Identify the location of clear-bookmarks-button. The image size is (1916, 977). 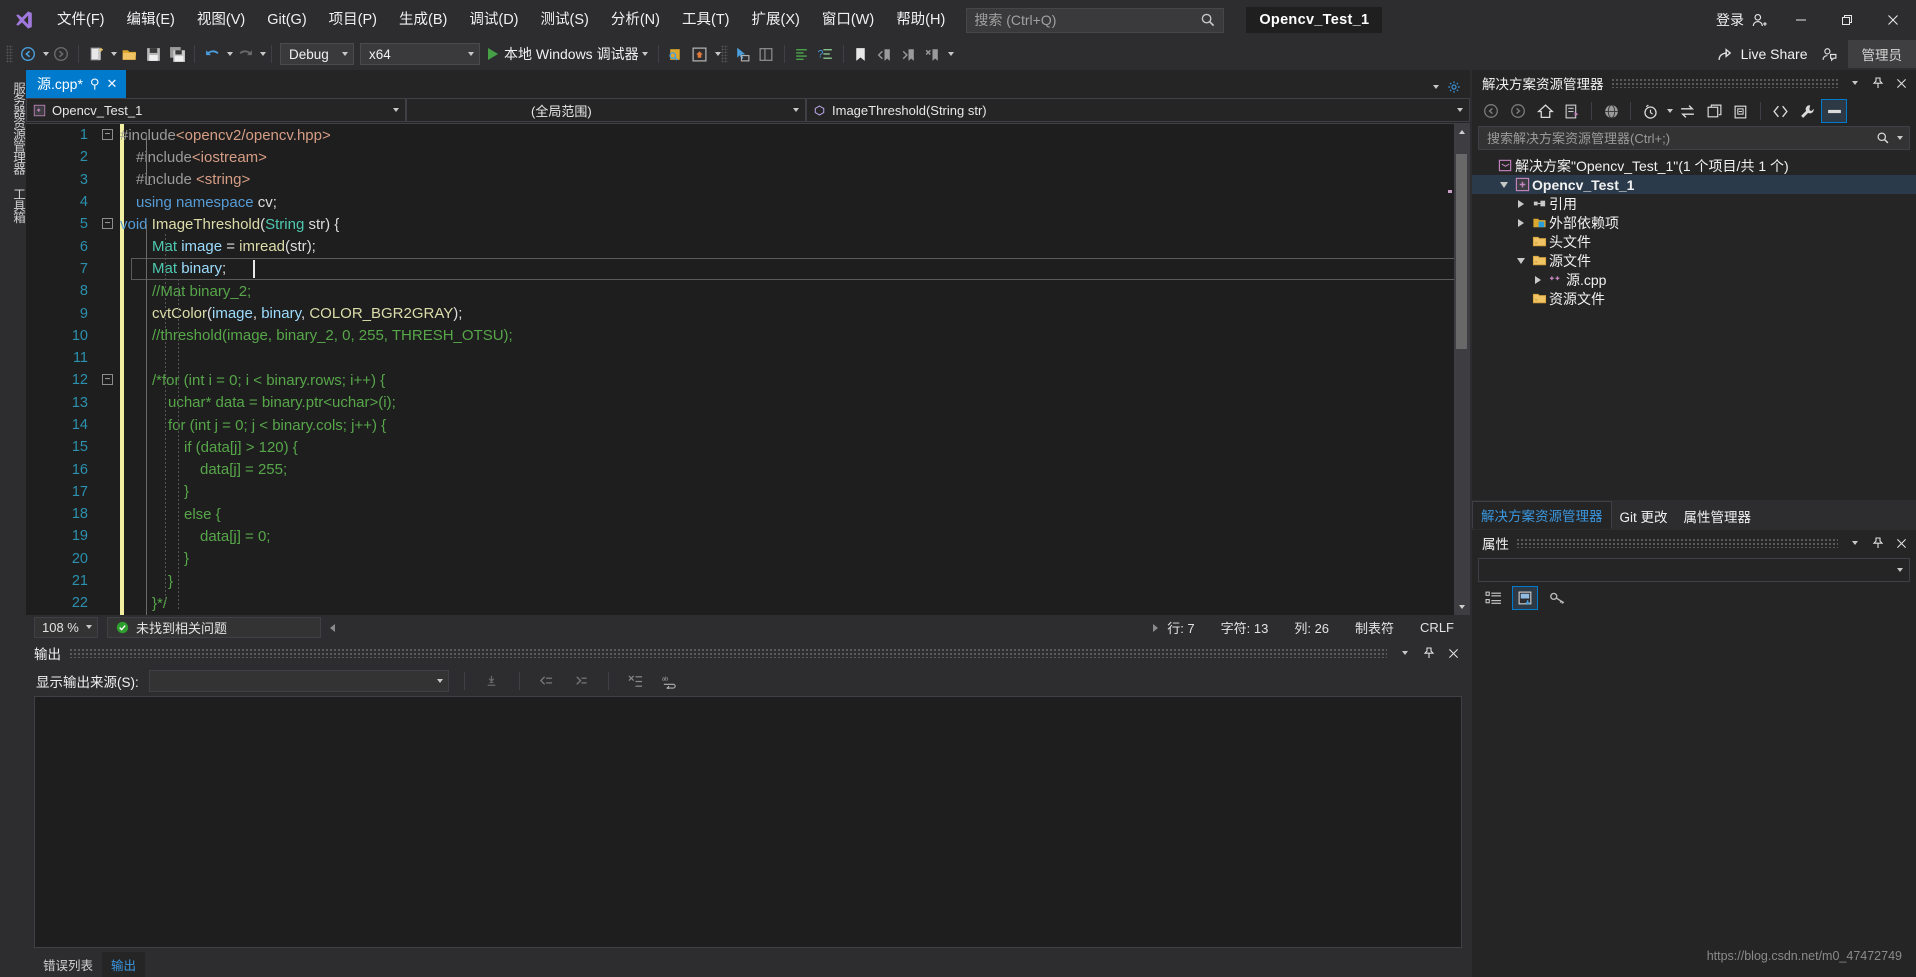
(933, 54).